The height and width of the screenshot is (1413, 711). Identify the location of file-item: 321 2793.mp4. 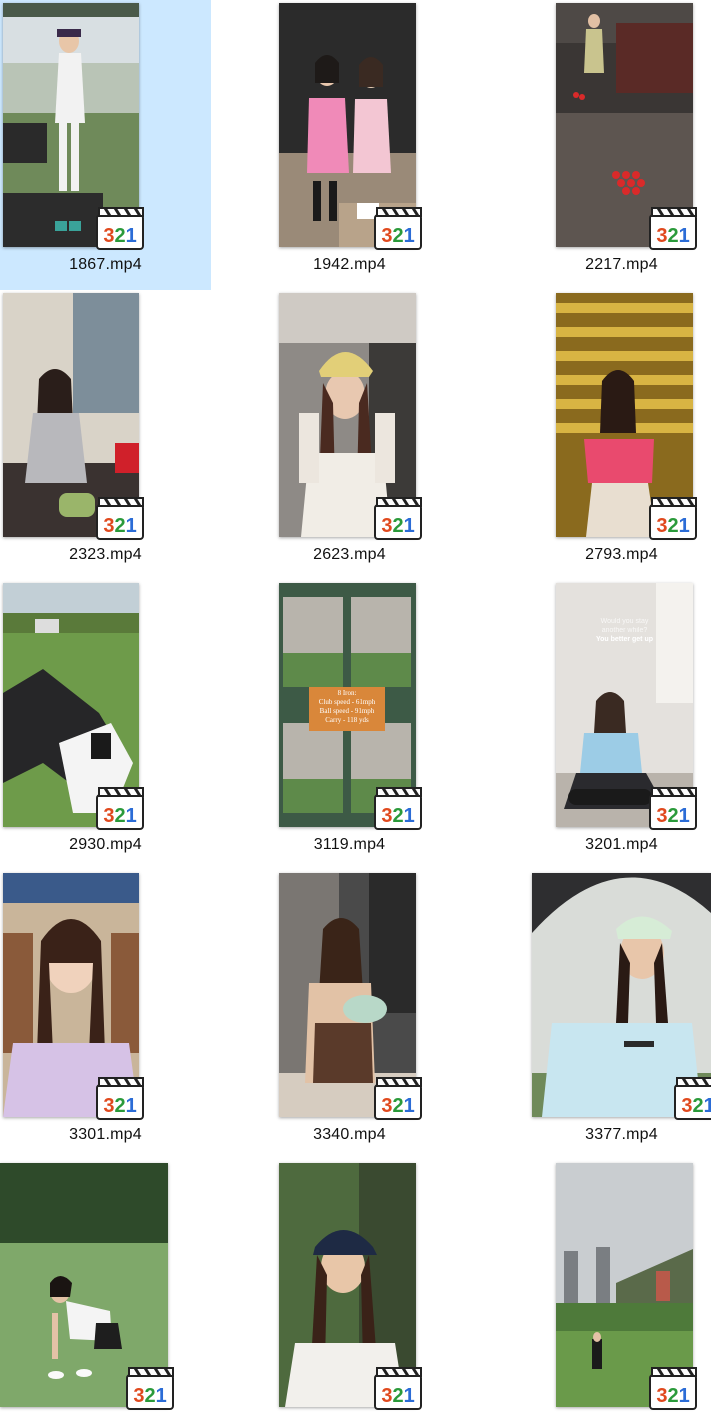
(605, 435).